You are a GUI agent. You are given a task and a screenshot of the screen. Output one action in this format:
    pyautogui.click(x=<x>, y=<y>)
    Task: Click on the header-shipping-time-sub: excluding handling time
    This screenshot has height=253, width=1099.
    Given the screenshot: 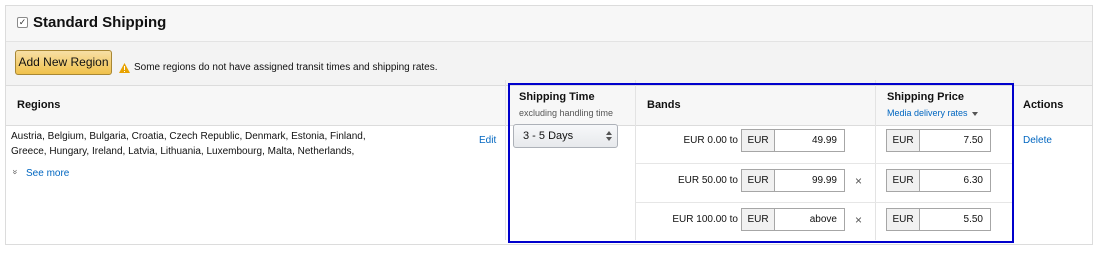 What is the action you would take?
    pyautogui.click(x=566, y=113)
    